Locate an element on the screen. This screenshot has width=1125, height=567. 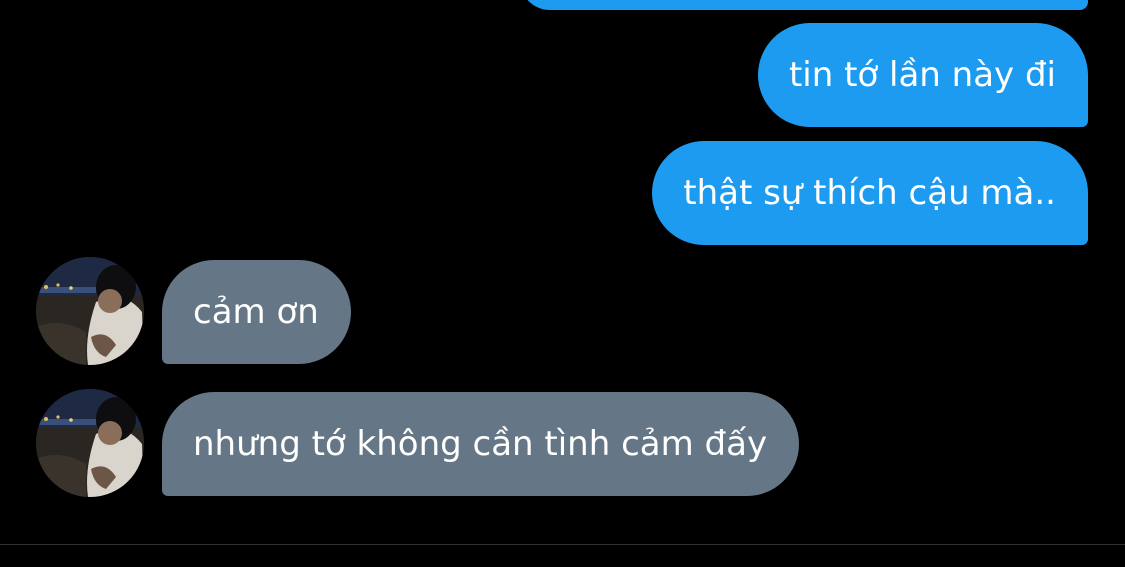
message-bubble-received: nhưng tớ không cần tình cảm đấy is located at coordinates (481, 444).